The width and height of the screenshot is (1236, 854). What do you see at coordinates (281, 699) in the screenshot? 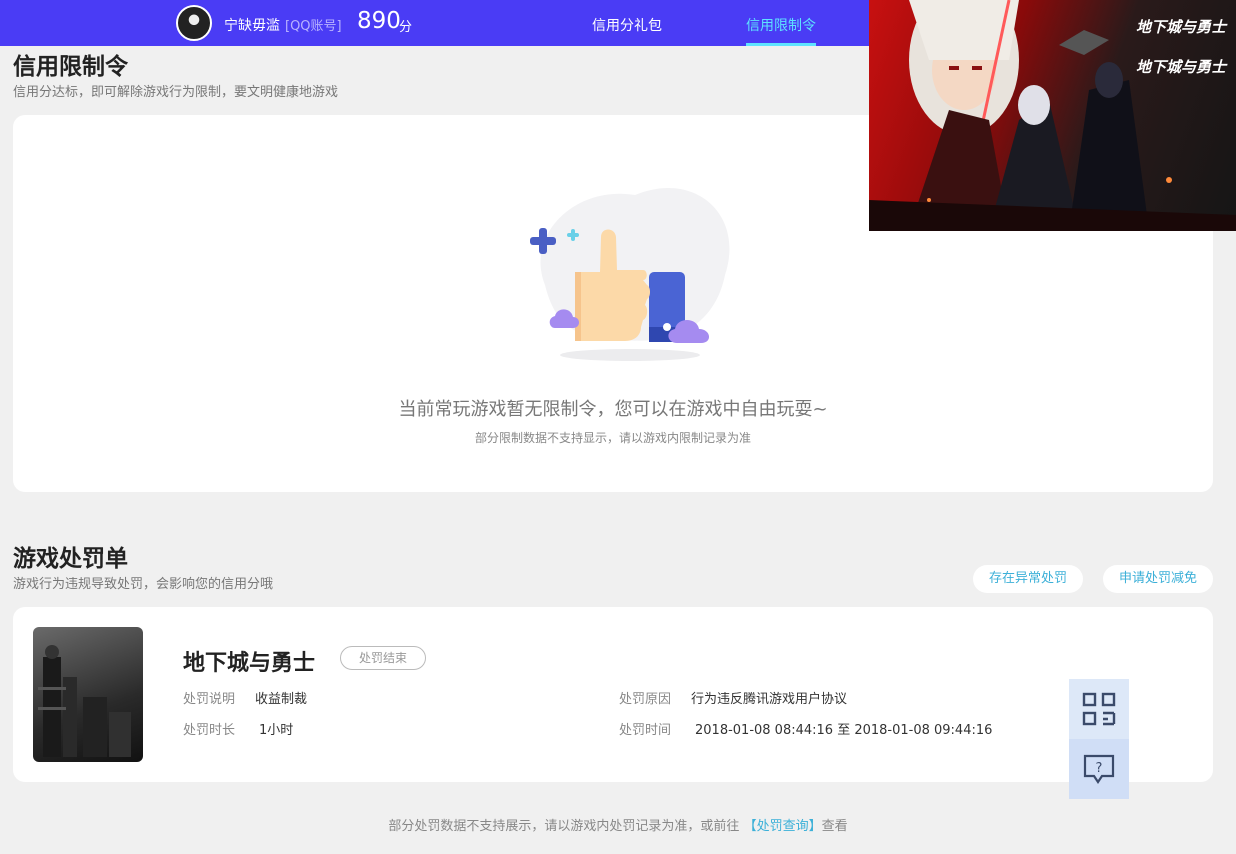
I see `penalty-desc-value: 收益制裁` at bounding box center [281, 699].